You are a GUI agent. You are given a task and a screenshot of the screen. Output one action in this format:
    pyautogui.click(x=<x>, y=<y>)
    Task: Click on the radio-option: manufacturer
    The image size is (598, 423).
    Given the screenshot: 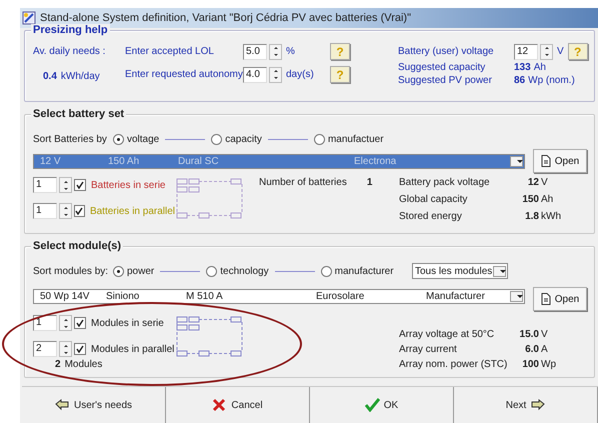 What is the action you would take?
    pyautogui.click(x=357, y=271)
    